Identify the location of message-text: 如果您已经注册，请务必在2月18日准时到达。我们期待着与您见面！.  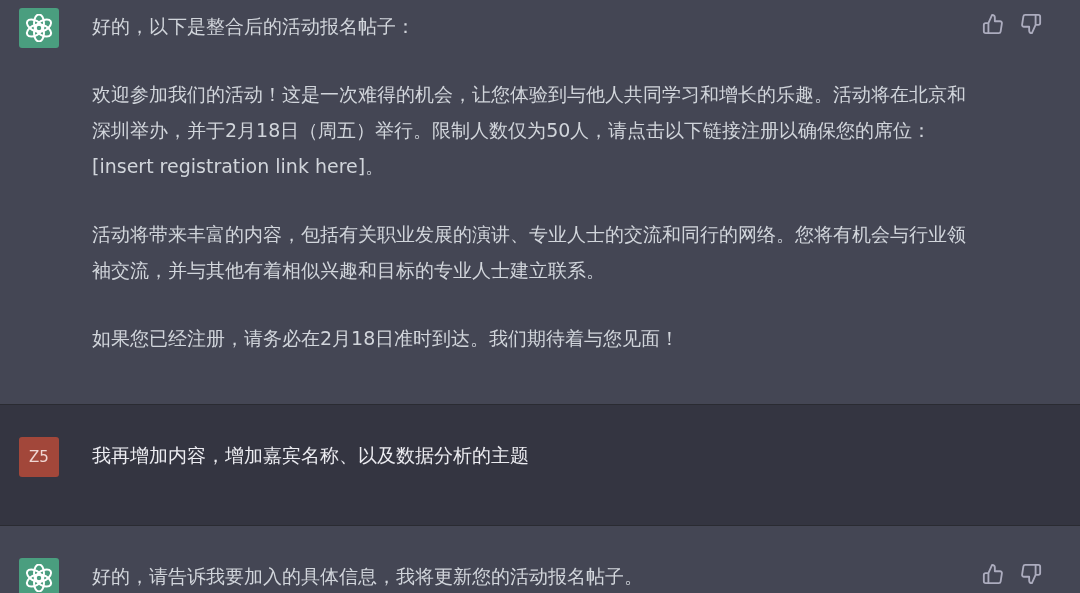
(386, 338).